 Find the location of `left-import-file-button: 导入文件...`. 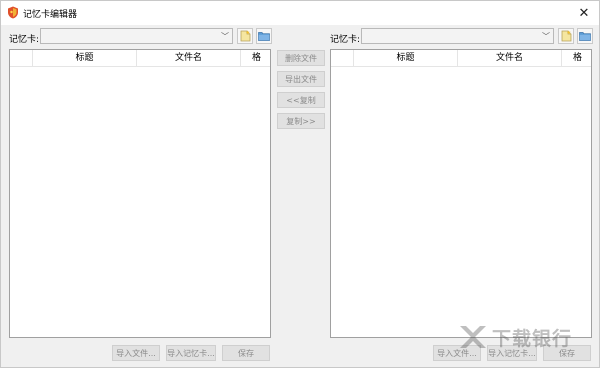

left-import-file-button: 导入文件... is located at coordinates (136, 353).